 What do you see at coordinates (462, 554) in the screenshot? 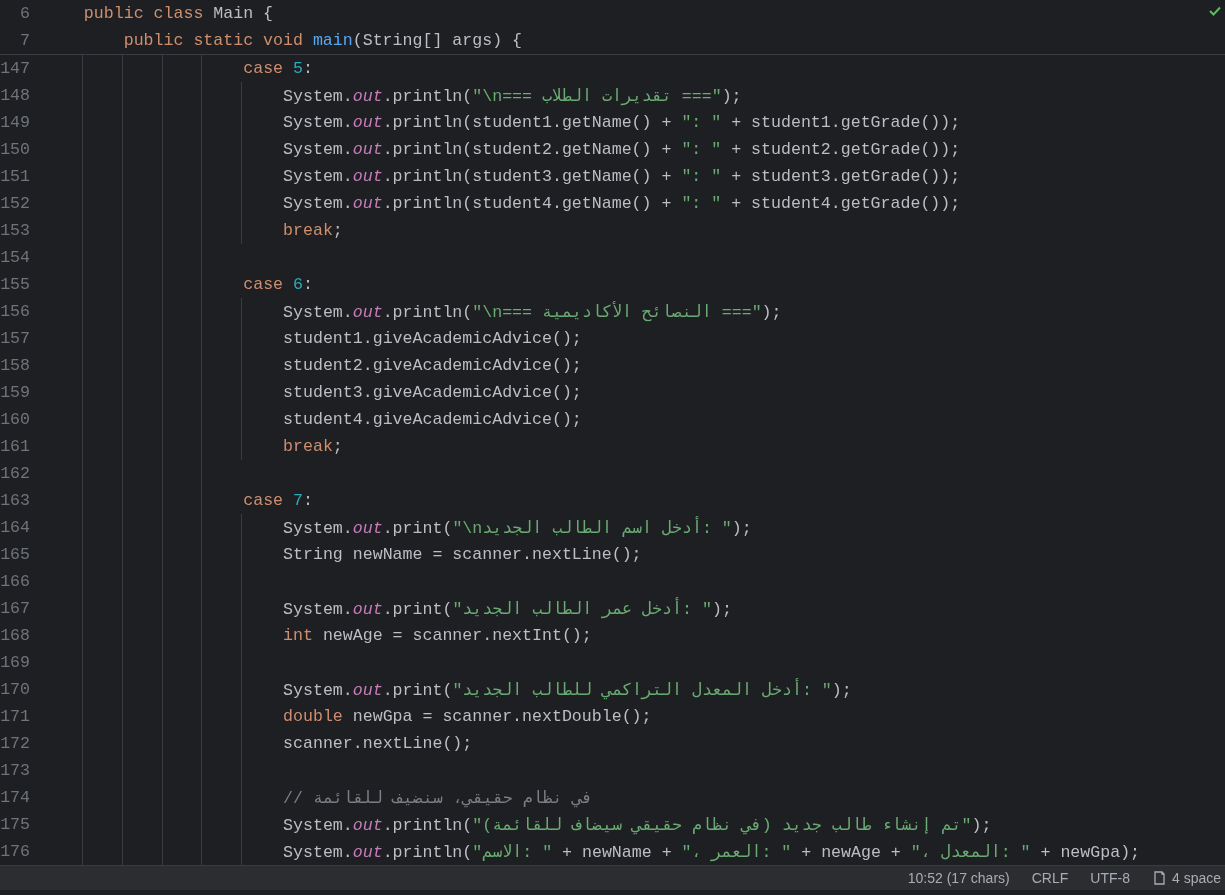
I see `code-line: String newName = scanner.nextLine();` at bounding box center [462, 554].